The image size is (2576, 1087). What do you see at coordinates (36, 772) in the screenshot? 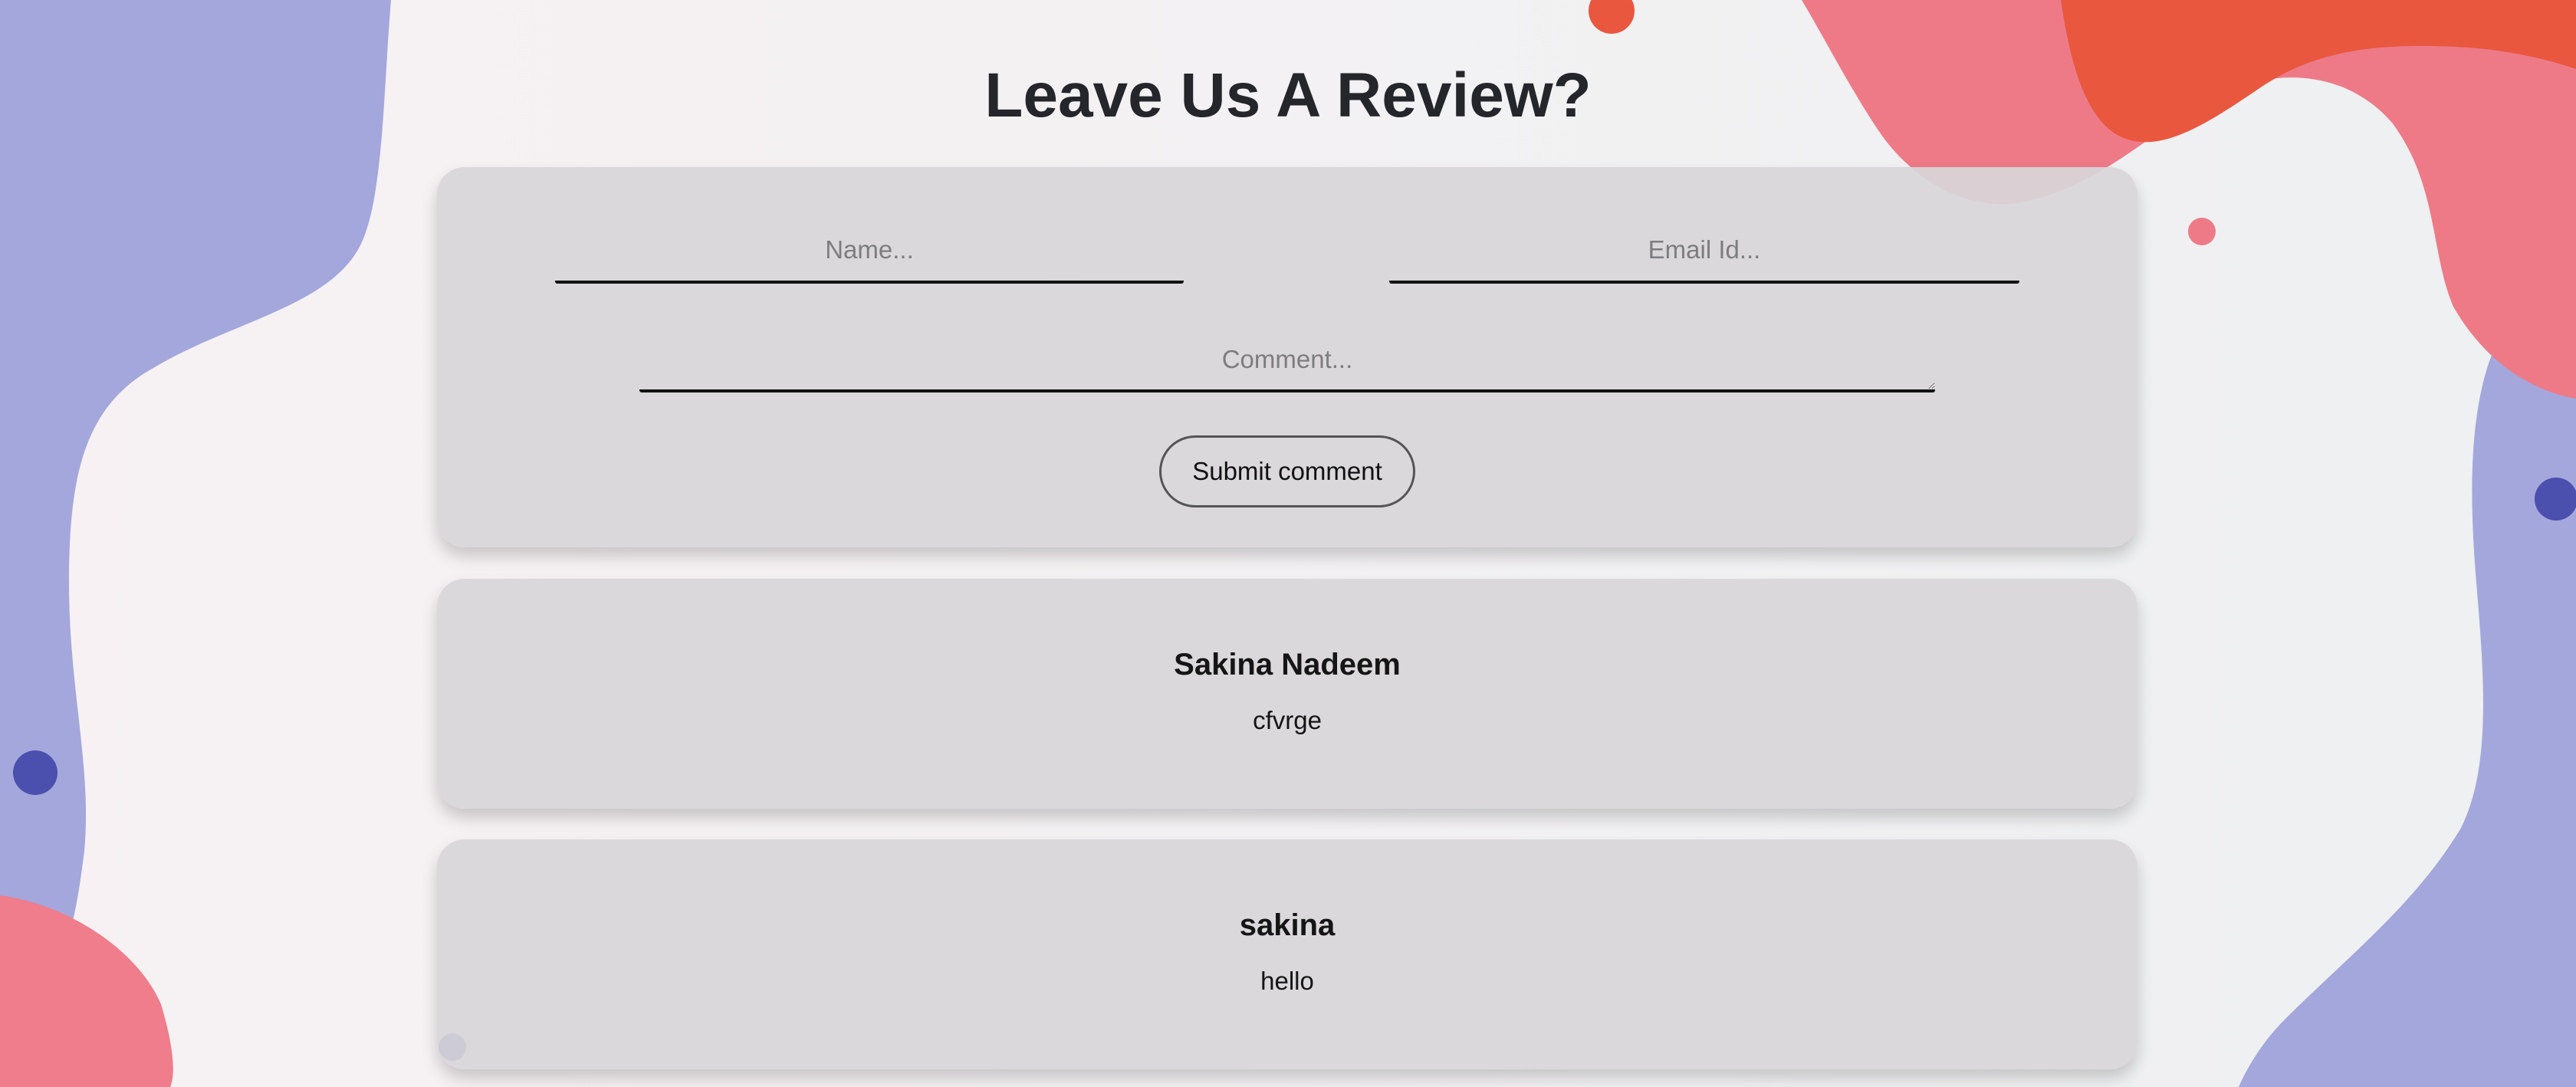
I see `blue-dot-left` at bounding box center [36, 772].